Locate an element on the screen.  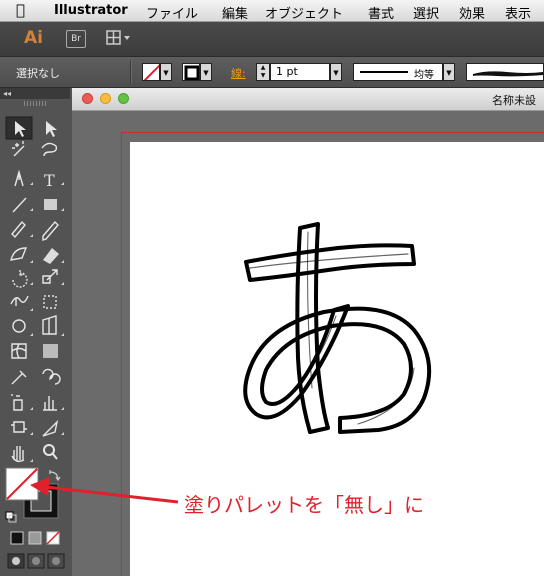
menu-type: 書式 is located at coordinates (381, 12).